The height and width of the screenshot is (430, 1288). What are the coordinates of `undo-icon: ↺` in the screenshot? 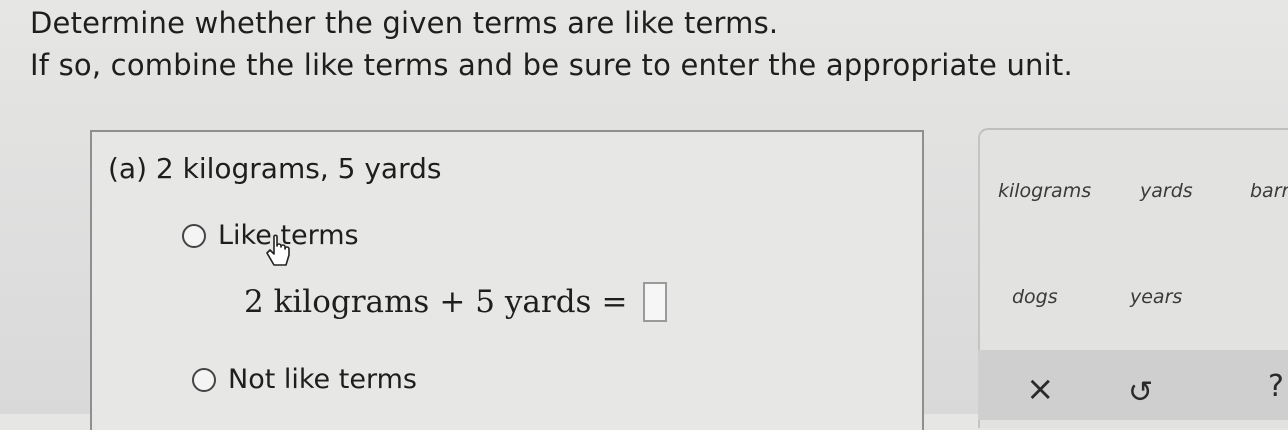 It's located at (1140, 393).